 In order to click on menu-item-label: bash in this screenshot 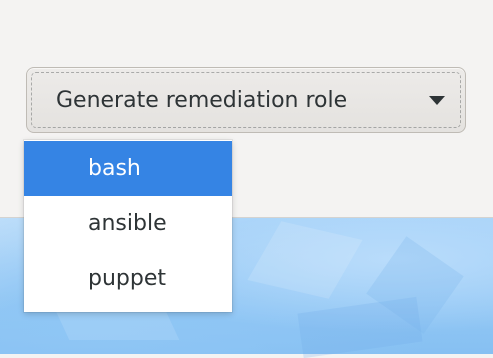, I will do `click(114, 168)`.